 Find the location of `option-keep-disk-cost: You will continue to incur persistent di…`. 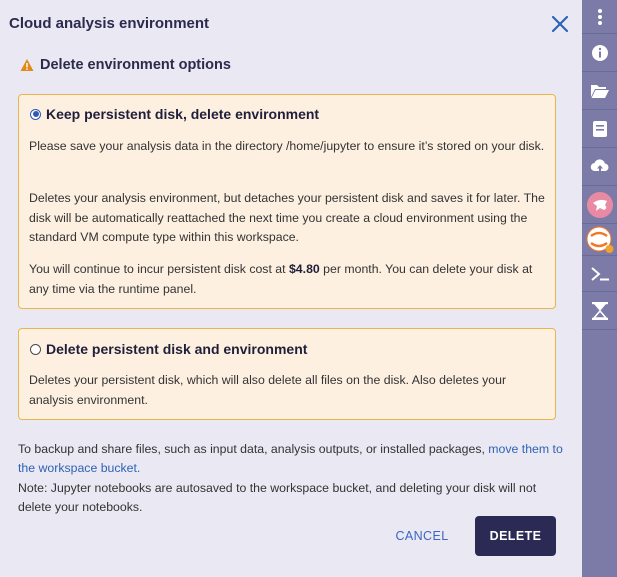

option-keep-disk-cost: You will continue to incur persistent di… is located at coordinates (289, 279).